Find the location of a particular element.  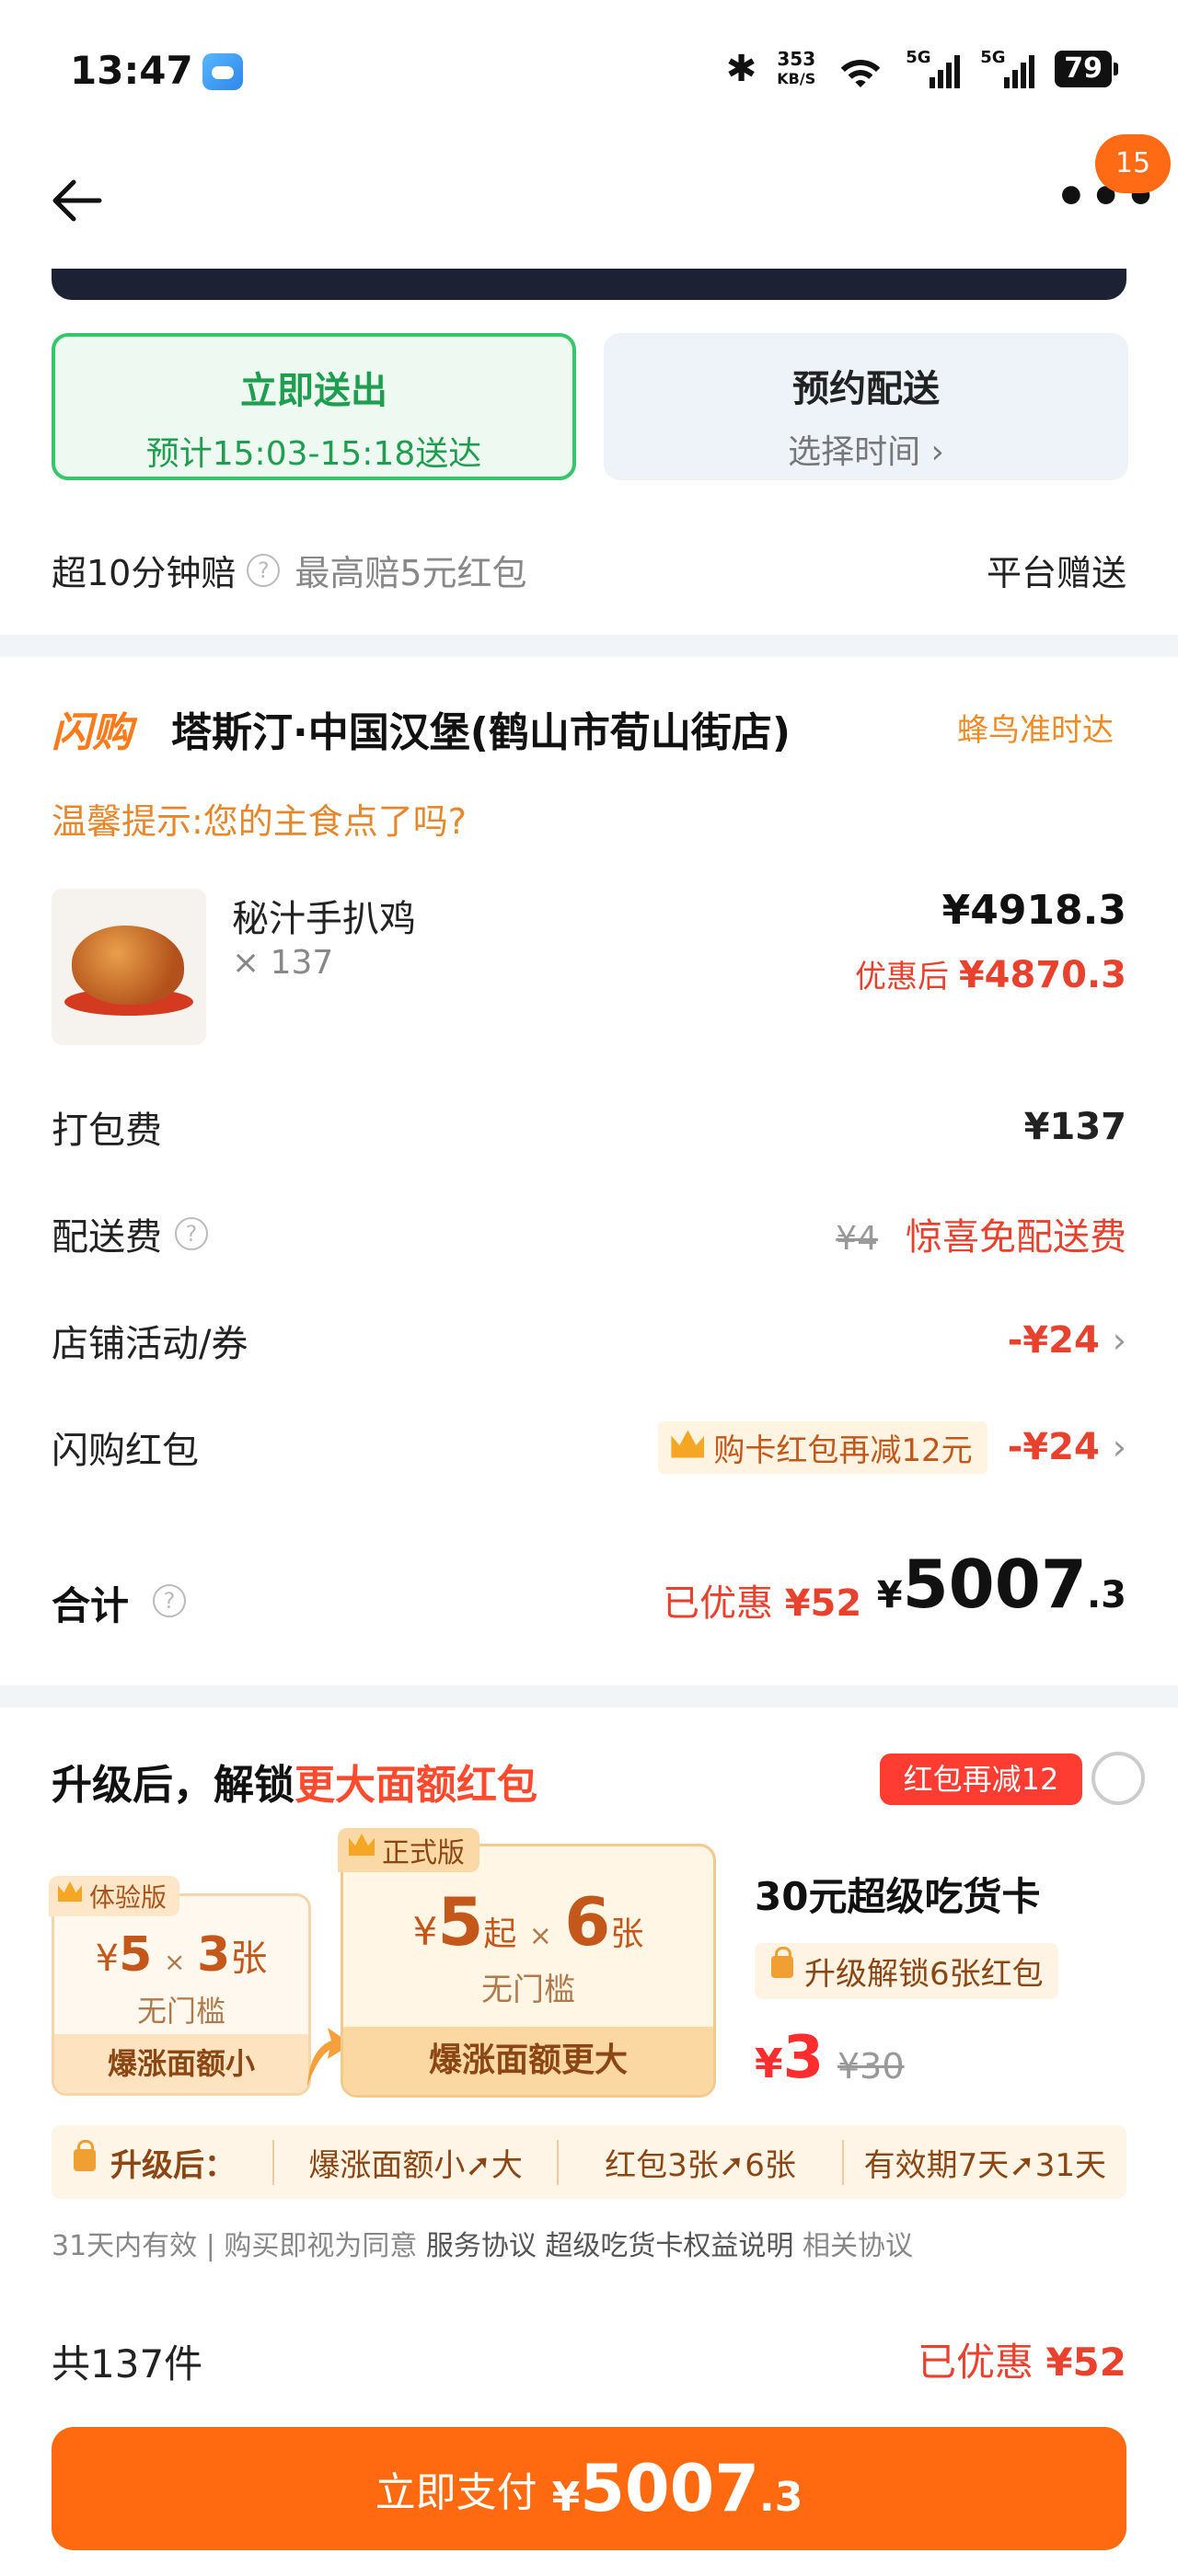

total-discount-value: ¥52 is located at coordinates (823, 1603).